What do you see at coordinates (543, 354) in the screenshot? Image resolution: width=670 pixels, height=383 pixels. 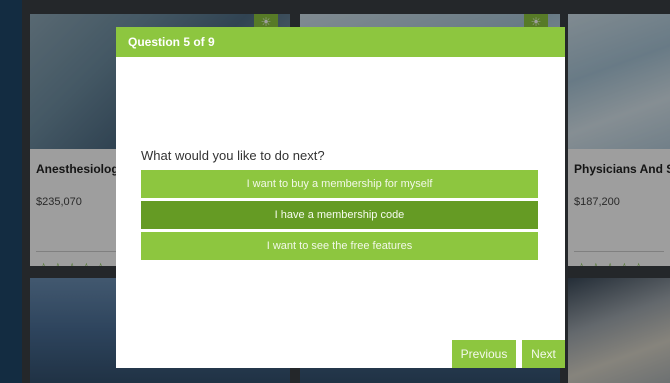 I see `next-button: Next` at bounding box center [543, 354].